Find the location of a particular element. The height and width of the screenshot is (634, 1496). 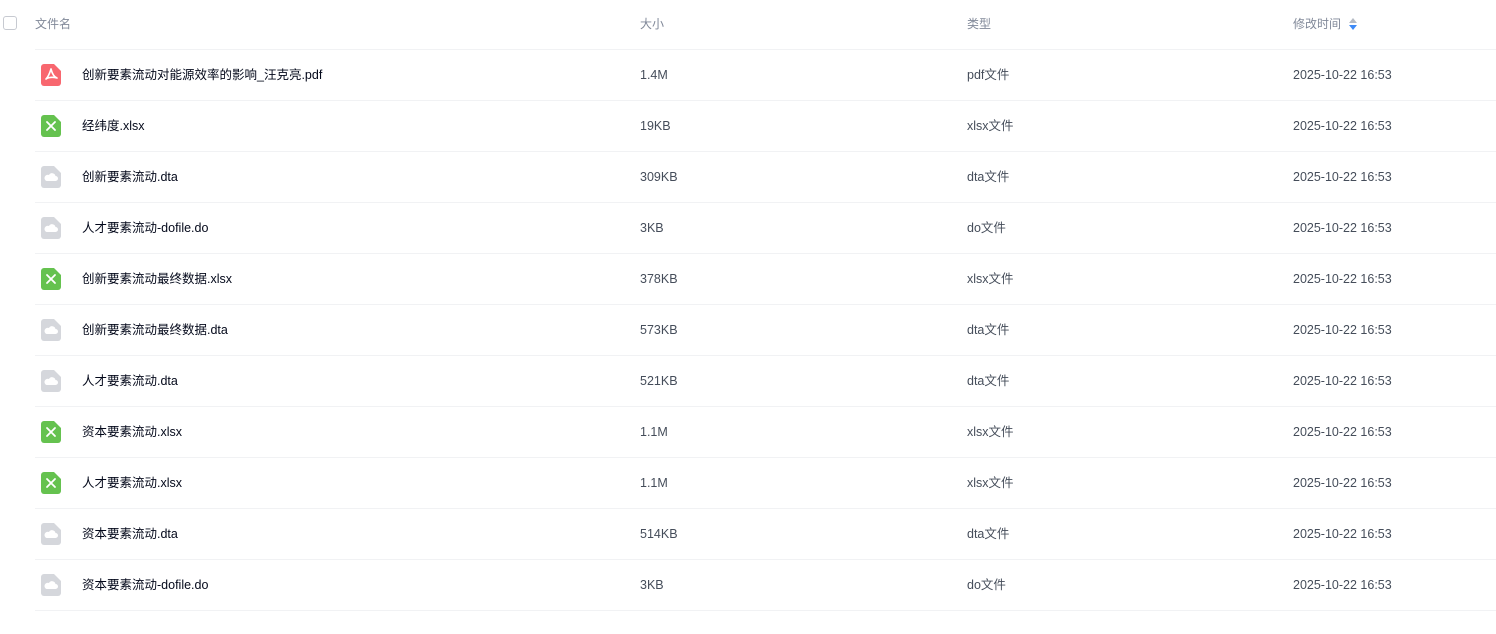

file-name: 人才要素流动-dofile.do is located at coordinates (145, 228).